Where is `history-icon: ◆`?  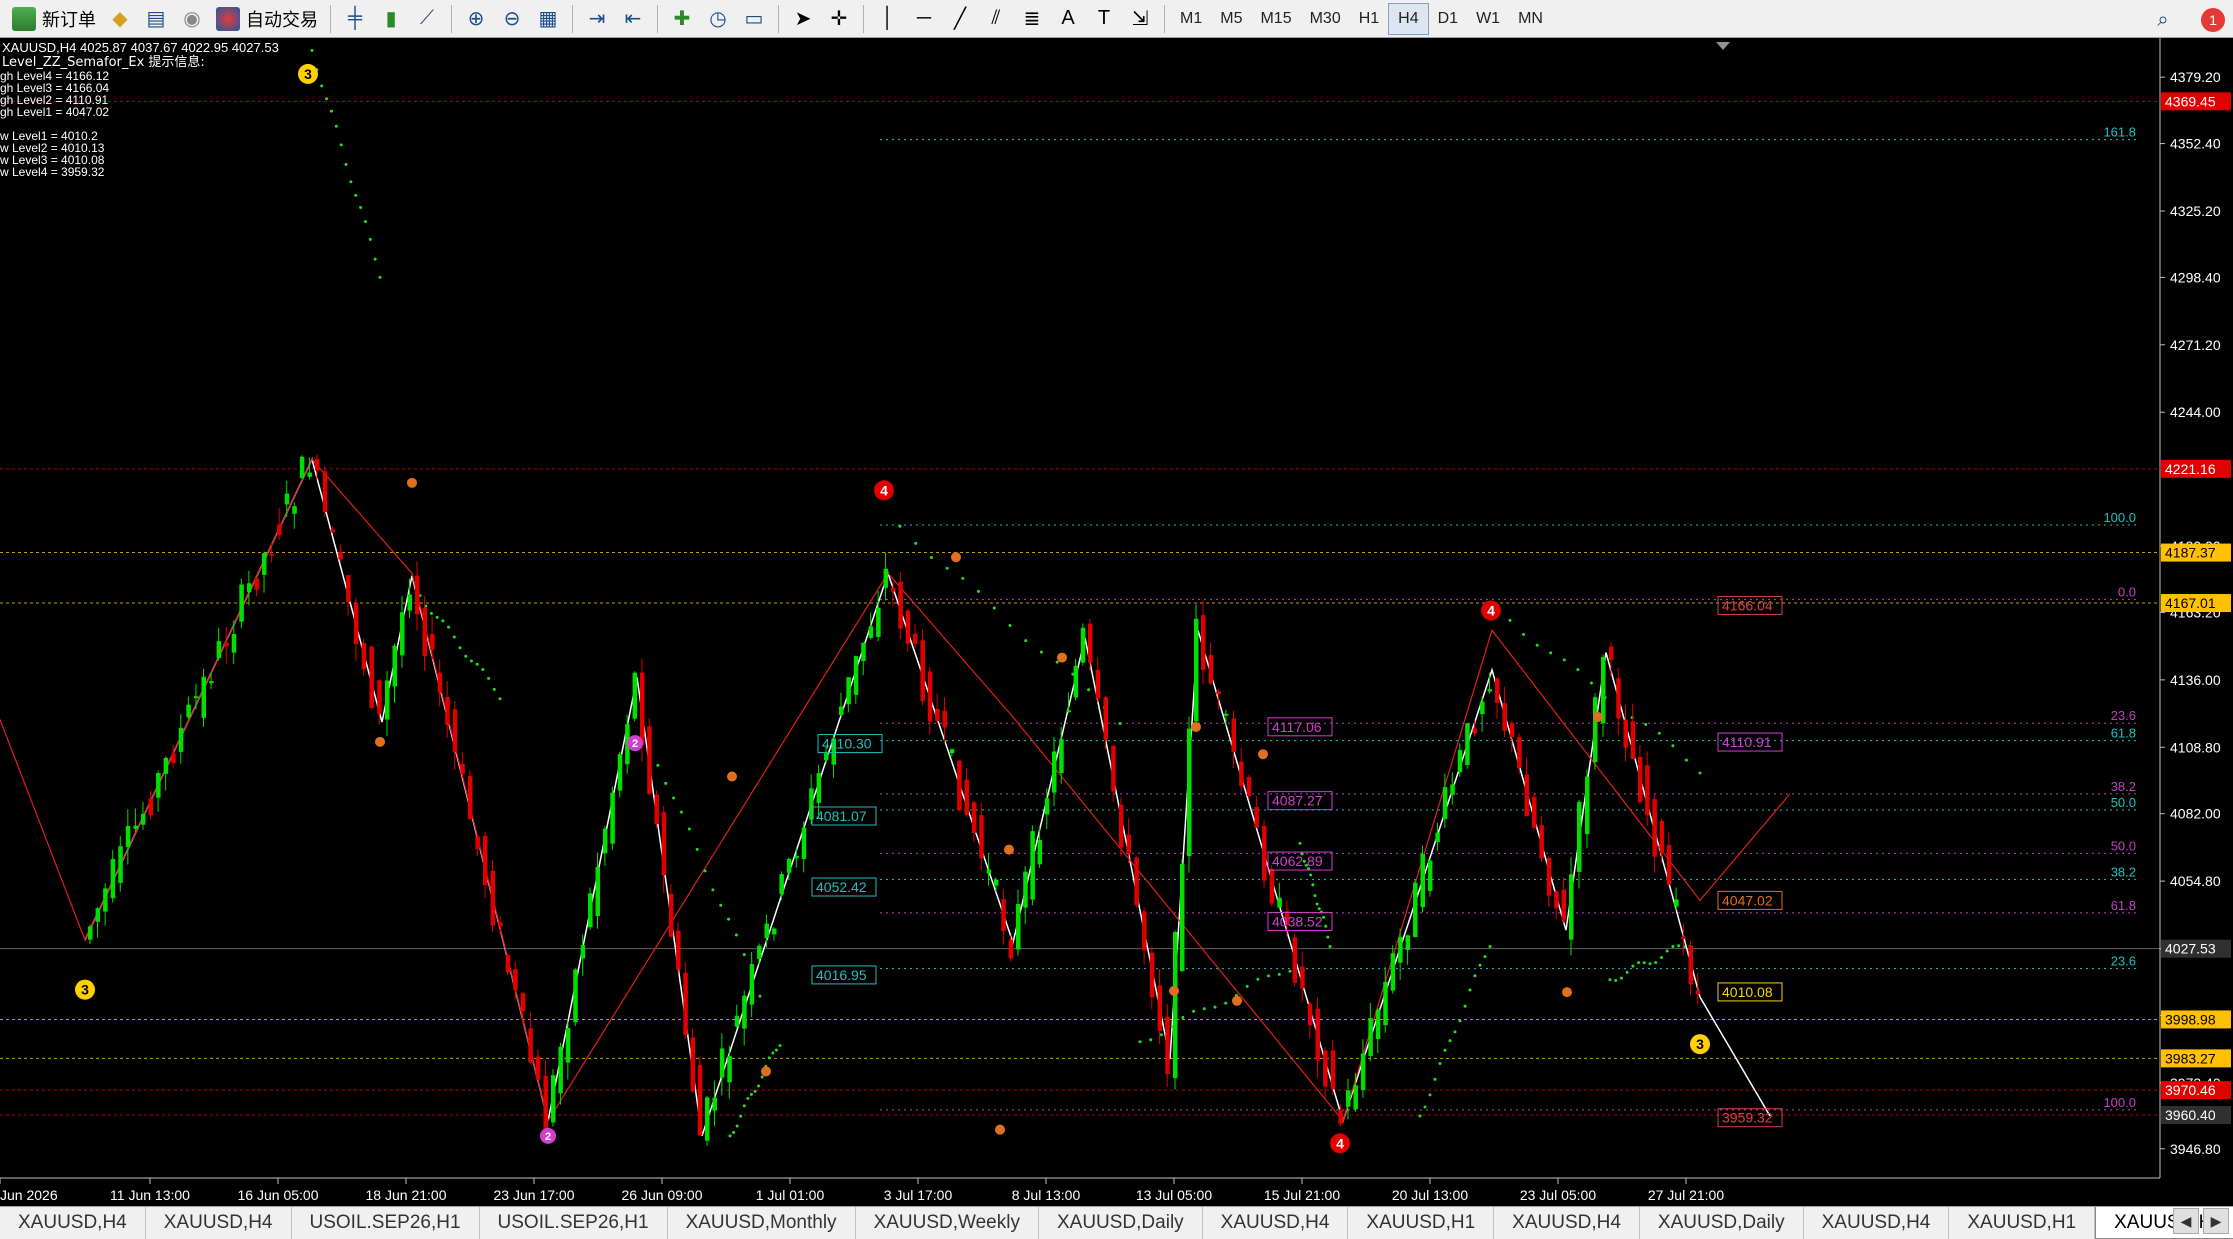 history-icon: ◆ is located at coordinates (120, 19).